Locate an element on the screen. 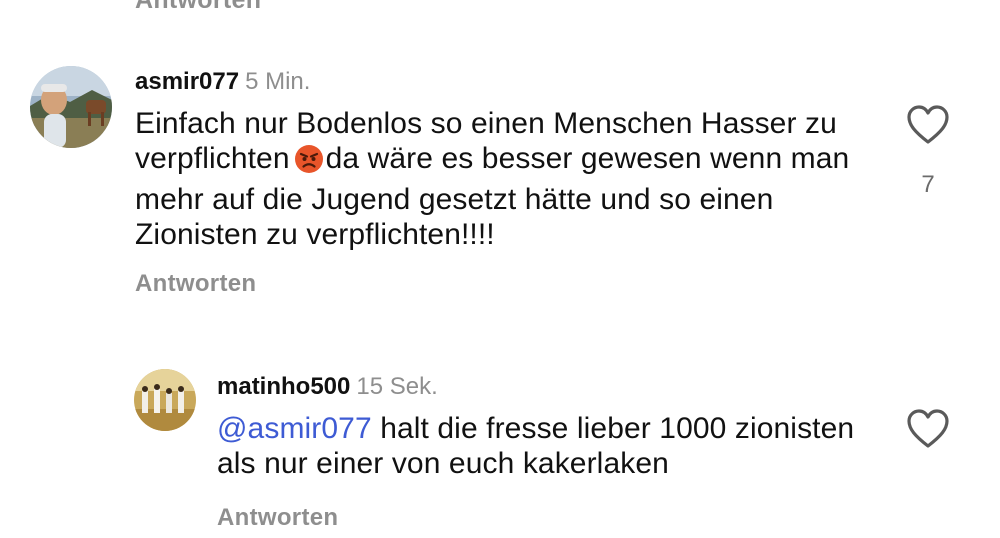 Image resolution: width=1000 pixels, height=538 pixels. username: asmir077 is located at coordinates (187, 81).